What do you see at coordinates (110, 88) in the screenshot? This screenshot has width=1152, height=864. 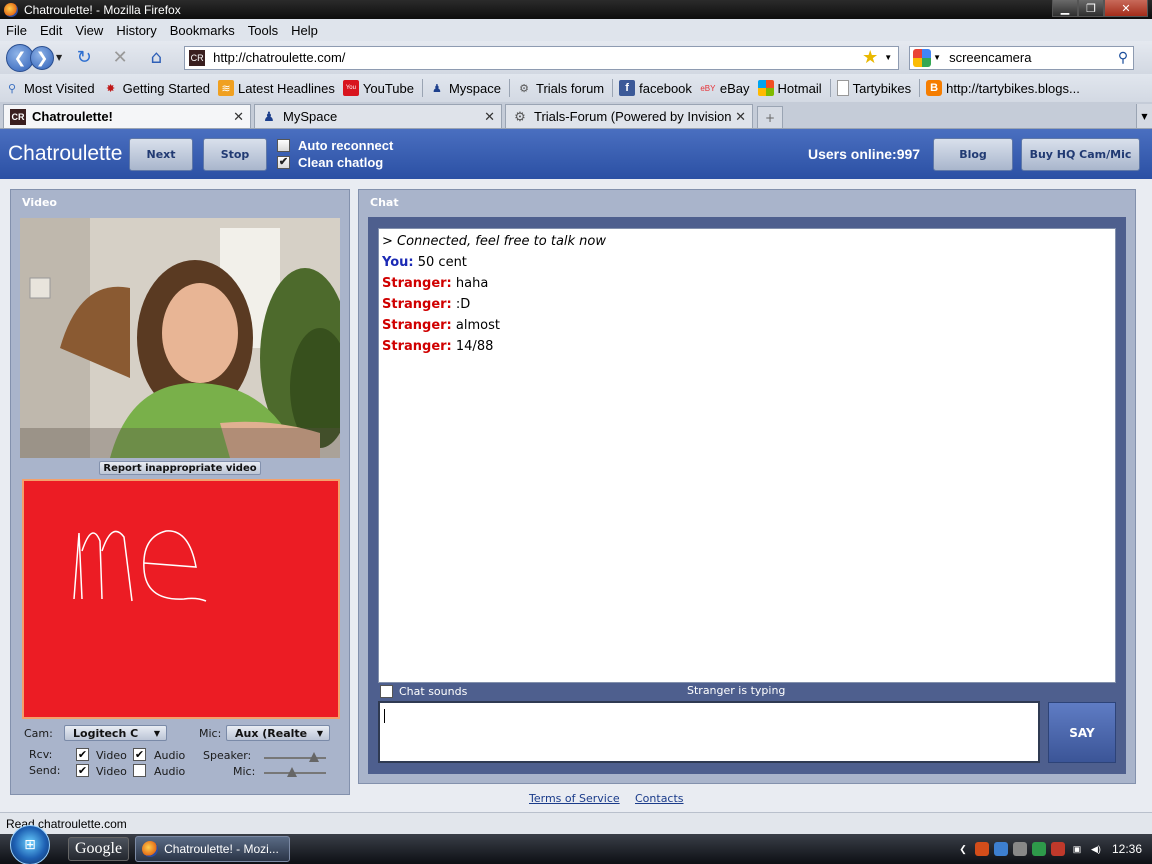 I see `getting-started-icon: ✸` at bounding box center [110, 88].